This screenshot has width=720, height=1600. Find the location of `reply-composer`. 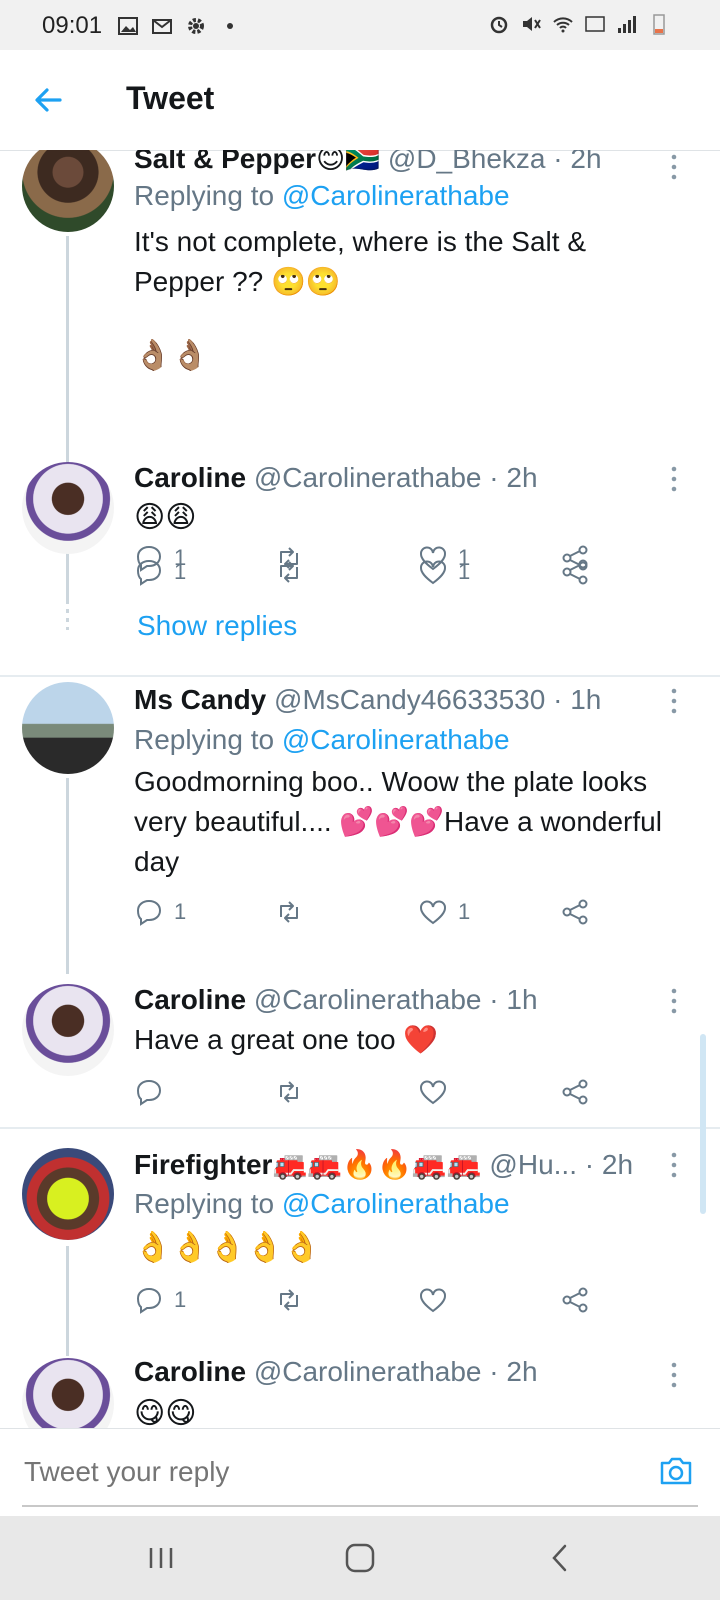

reply-composer is located at coordinates (360, 1472).